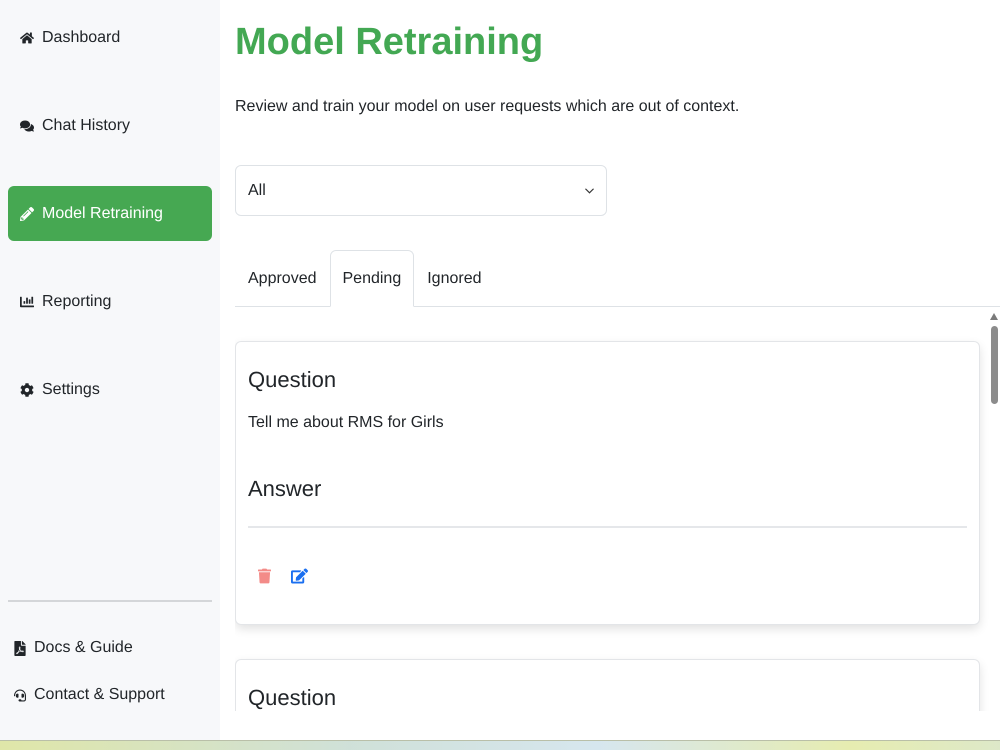 This screenshot has height=750, width=1000. Describe the element at coordinates (110, 37) in the screenshot. I see `nav-item: Dashboard` at that location.